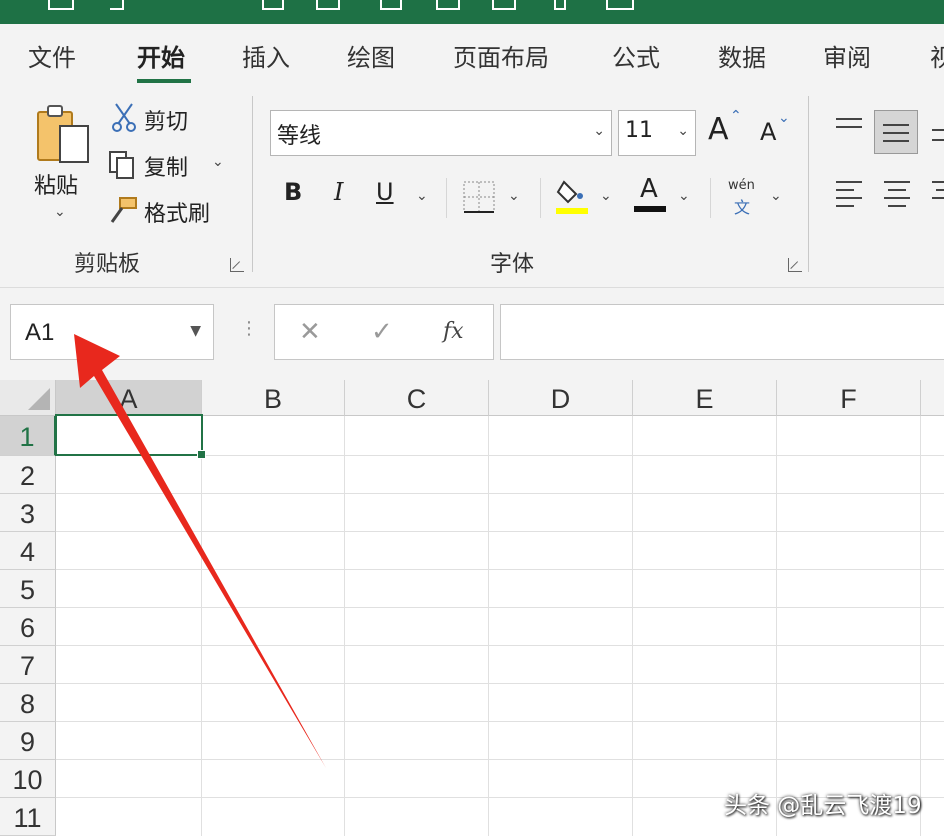 This screenshot has width=944, height=836. What do you see at coordinates (823, 806) in the screenshot?
I see `watermark: 头条 @乱云飞渡19` at bounding box center [823, 806].